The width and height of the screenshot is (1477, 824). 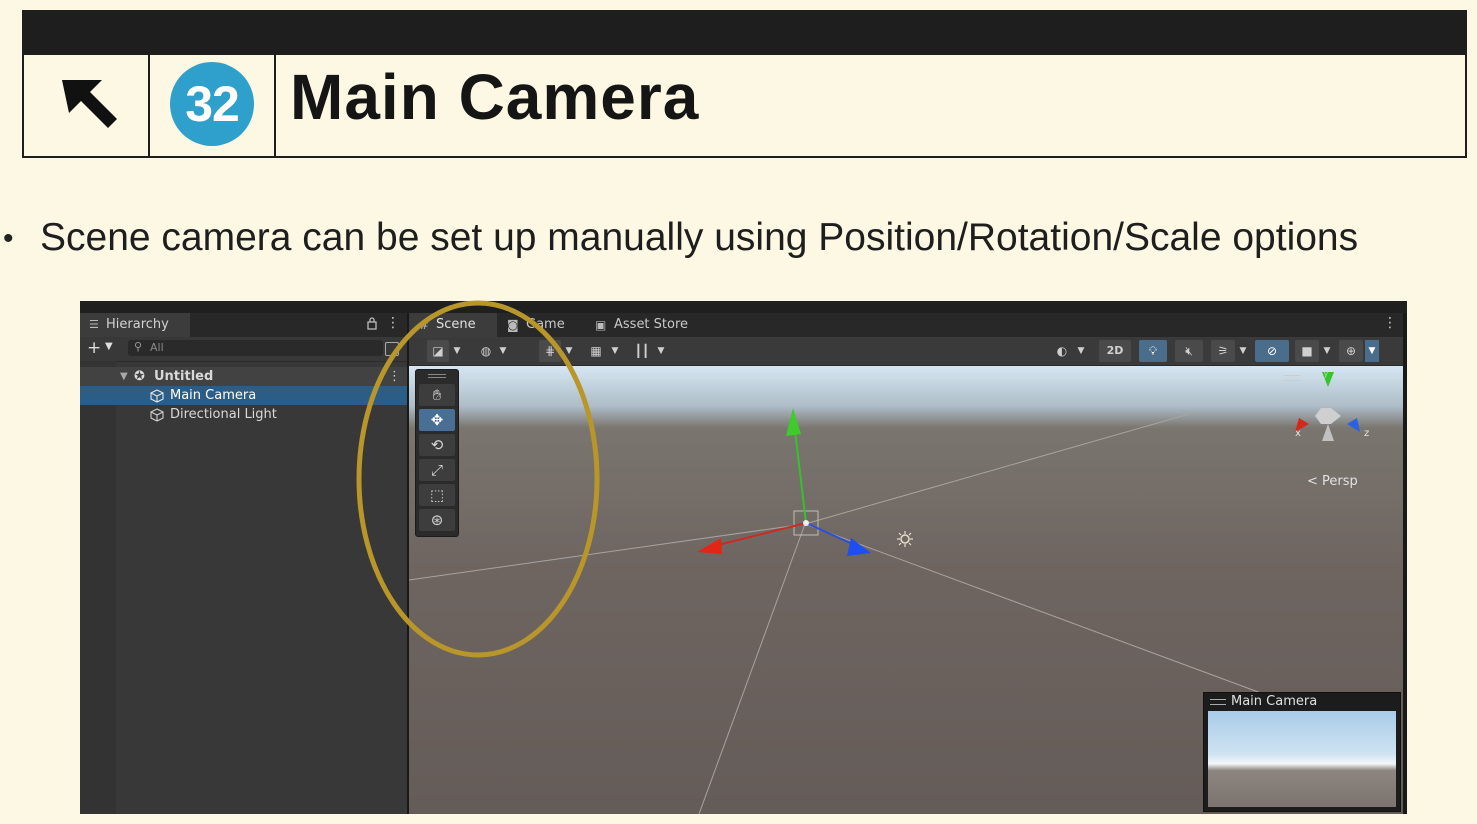 I want to click on bag-icon: ▣, so click(x=601, y=325).